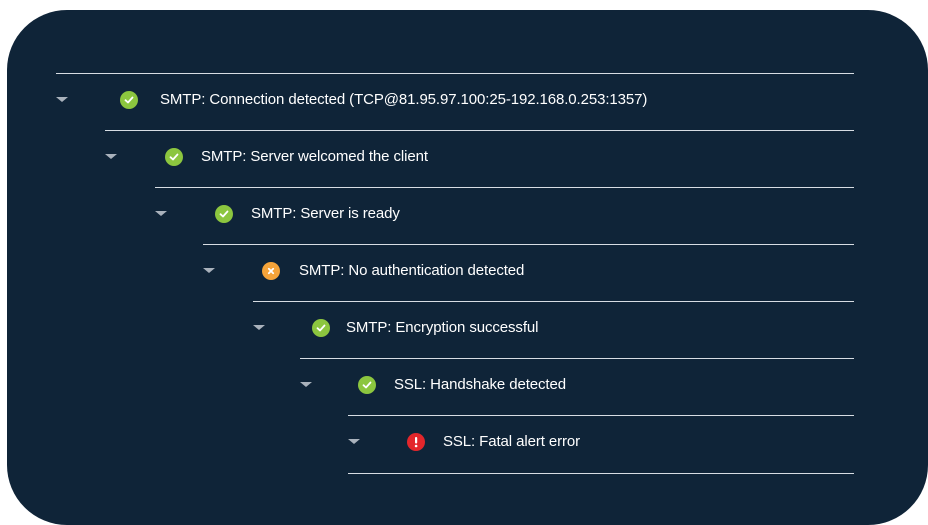 The height and width of the screenshot is (525, 928). What do you see at coordinates (528, 273) in the screenshot?
I see `tree-row-no-authentication: SMTP: No authentication detected` at bounding box center [528, 273].